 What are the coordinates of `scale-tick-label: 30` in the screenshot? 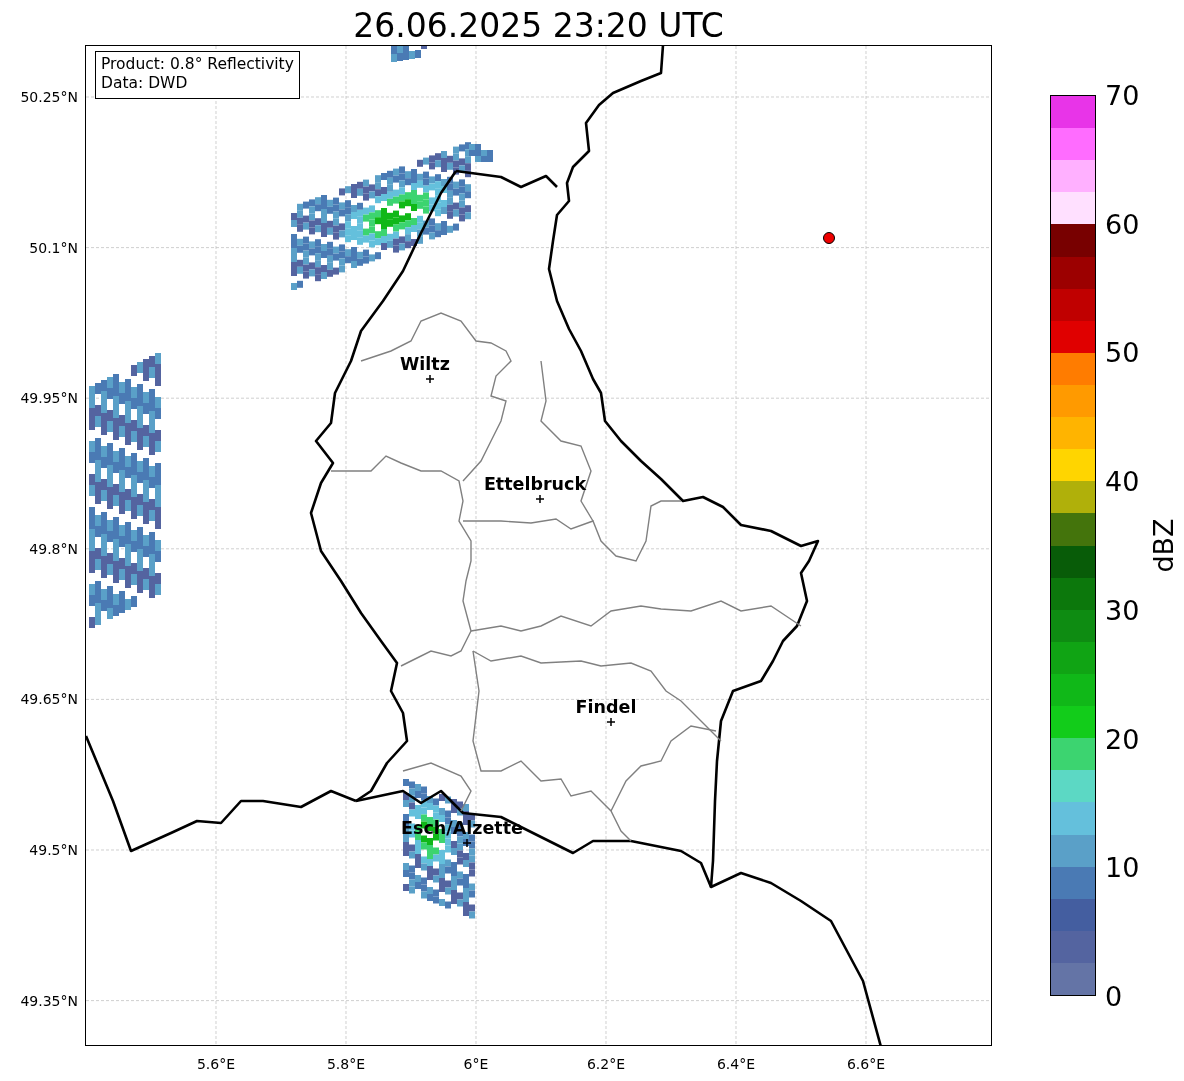 It's located at (1122, 610).